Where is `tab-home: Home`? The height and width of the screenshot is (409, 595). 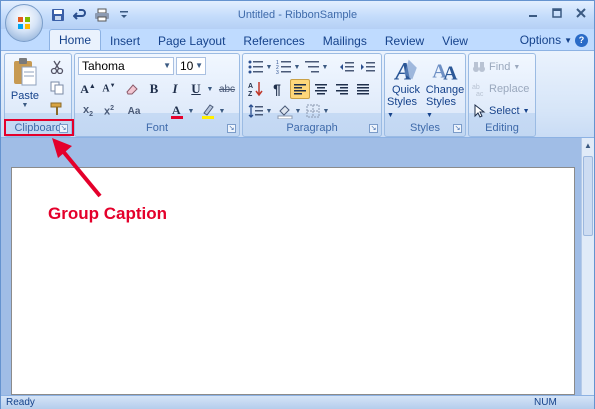
tab-home: Home is located at coordinates (75, 40).